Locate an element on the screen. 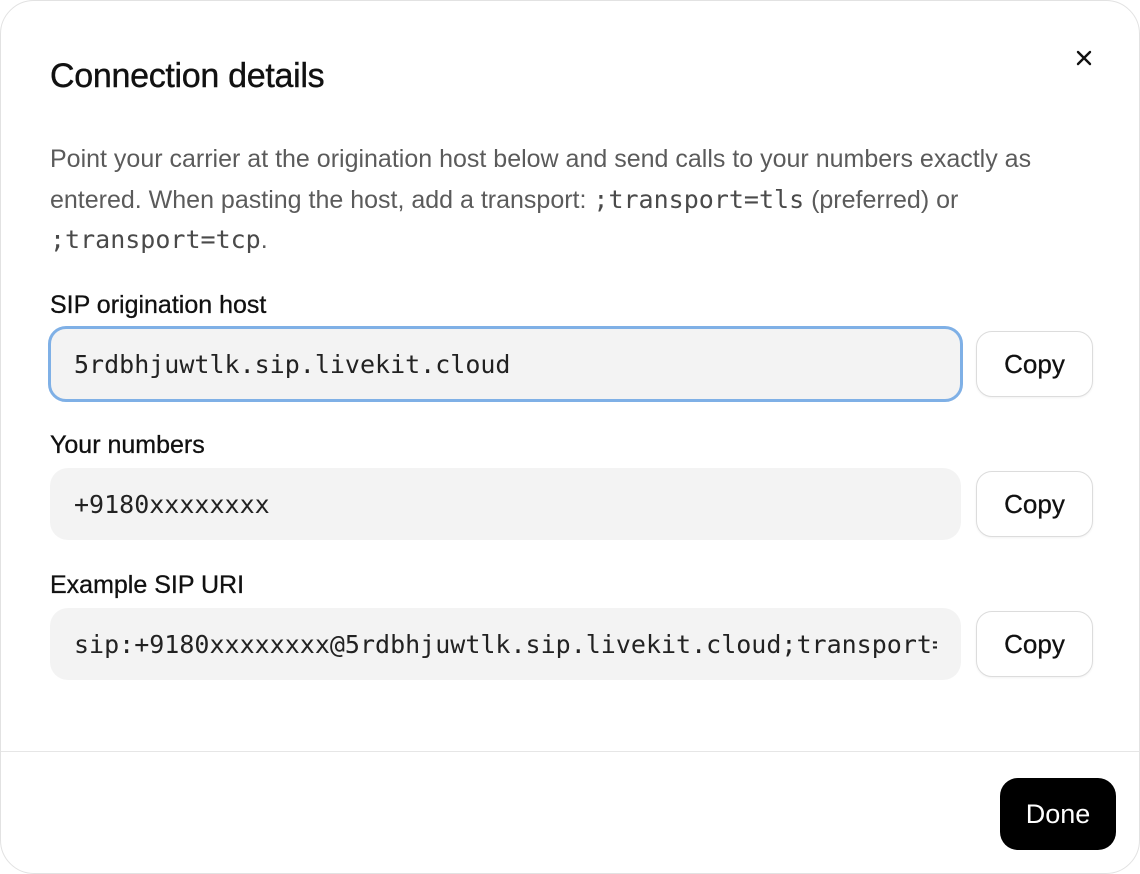 The width and height of the screenshot is (1140, 874). close-icon is located at coordinates (1084, 58).